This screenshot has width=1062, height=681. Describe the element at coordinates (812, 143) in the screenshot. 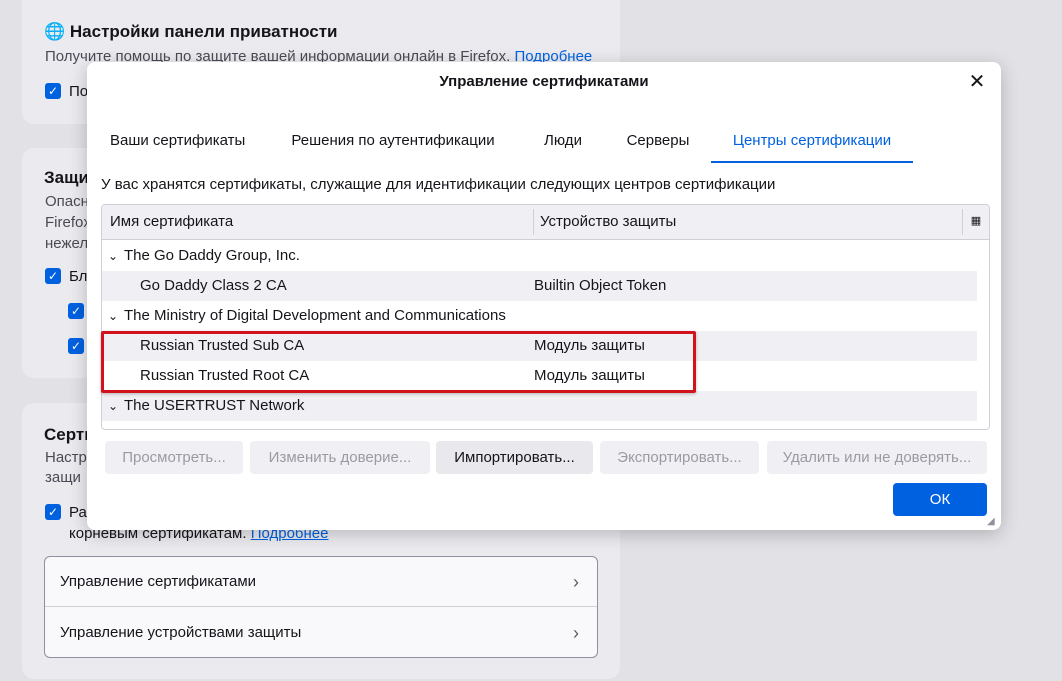

I see `tab-authorities: Центры сертификации` at that location.